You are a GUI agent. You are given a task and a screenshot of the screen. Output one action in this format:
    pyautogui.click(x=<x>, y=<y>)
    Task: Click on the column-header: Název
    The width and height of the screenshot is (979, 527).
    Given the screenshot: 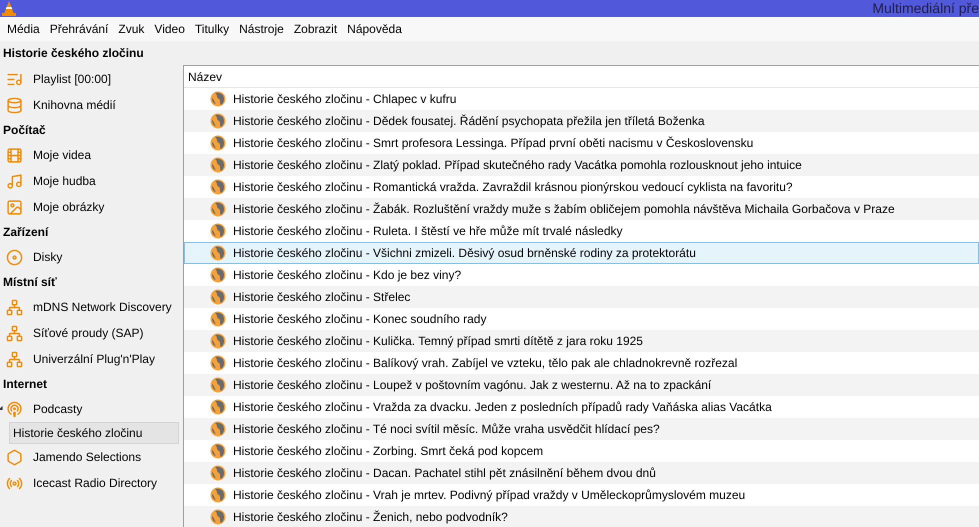 What is the action you would take?
    pyautogui.click(x=203, y=77)
    